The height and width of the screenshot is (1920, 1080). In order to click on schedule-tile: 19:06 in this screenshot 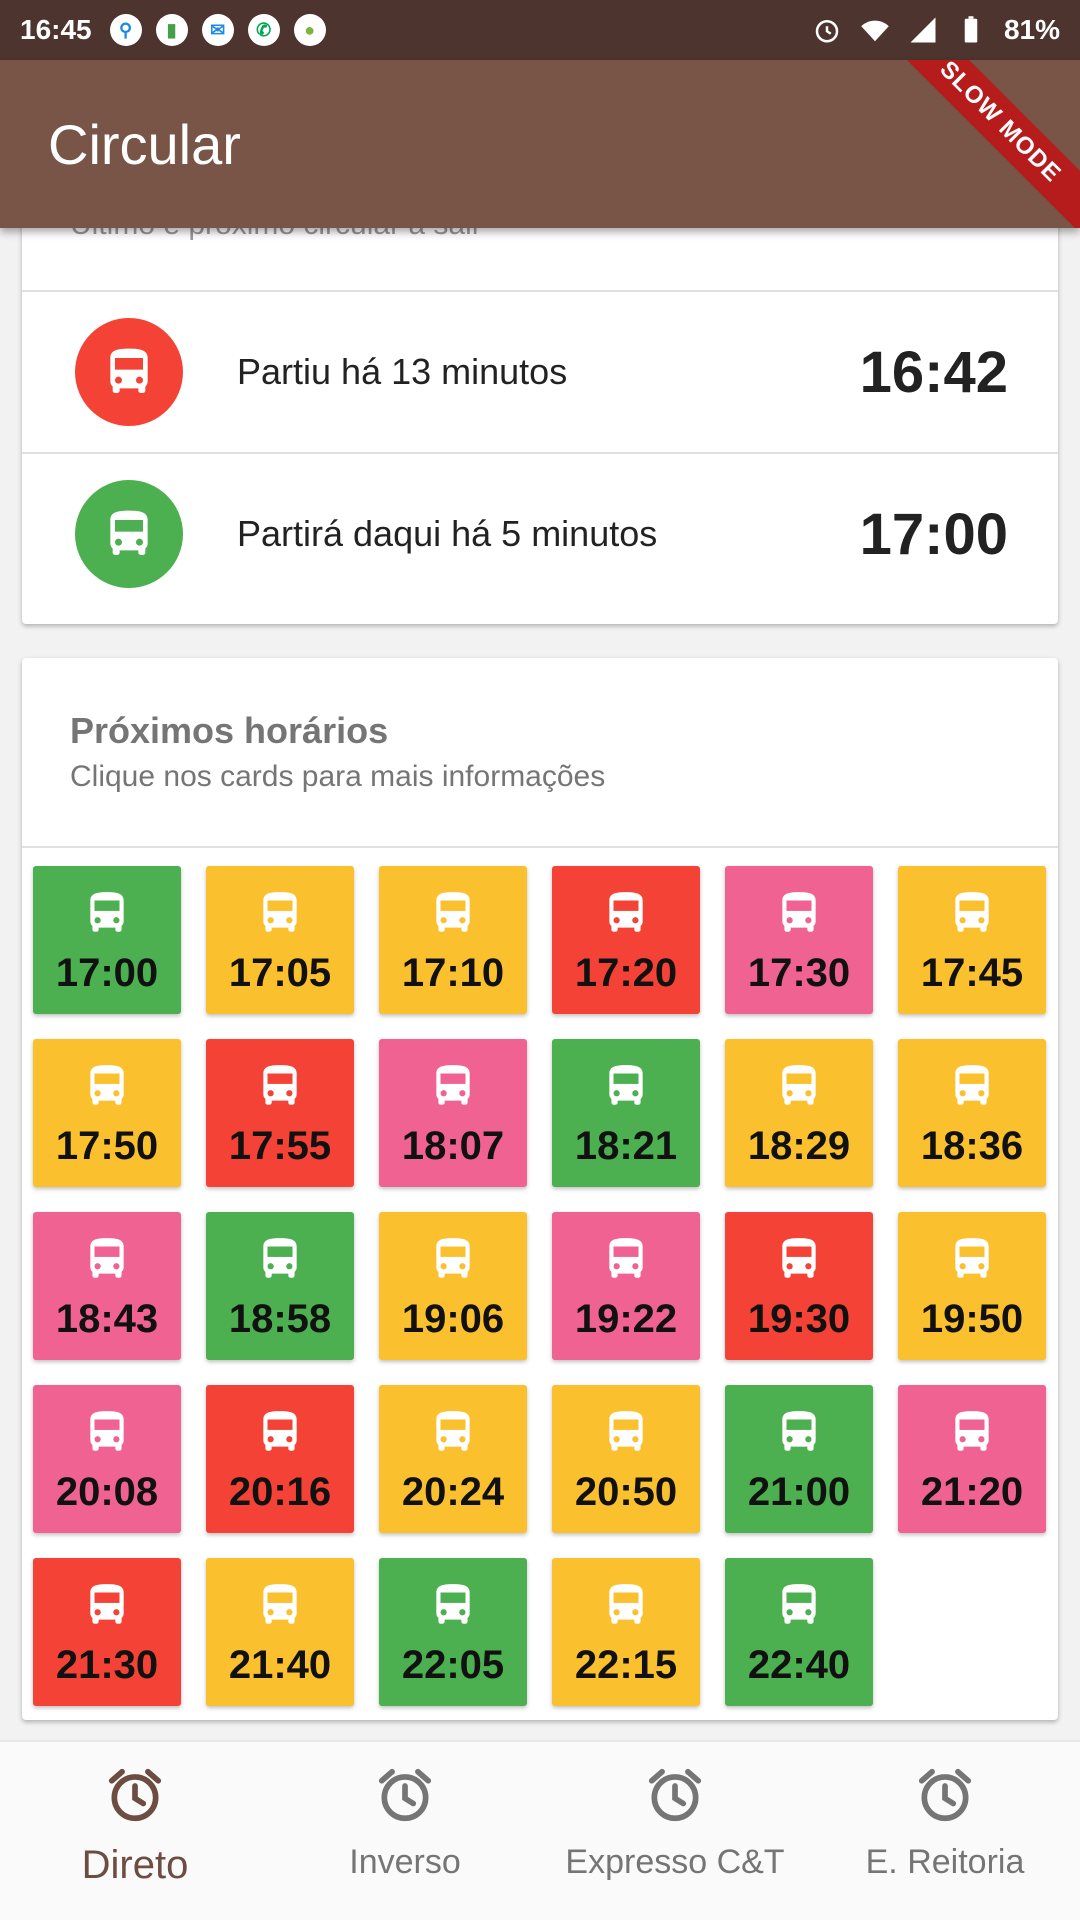, I will do `click(453, 1286)`.